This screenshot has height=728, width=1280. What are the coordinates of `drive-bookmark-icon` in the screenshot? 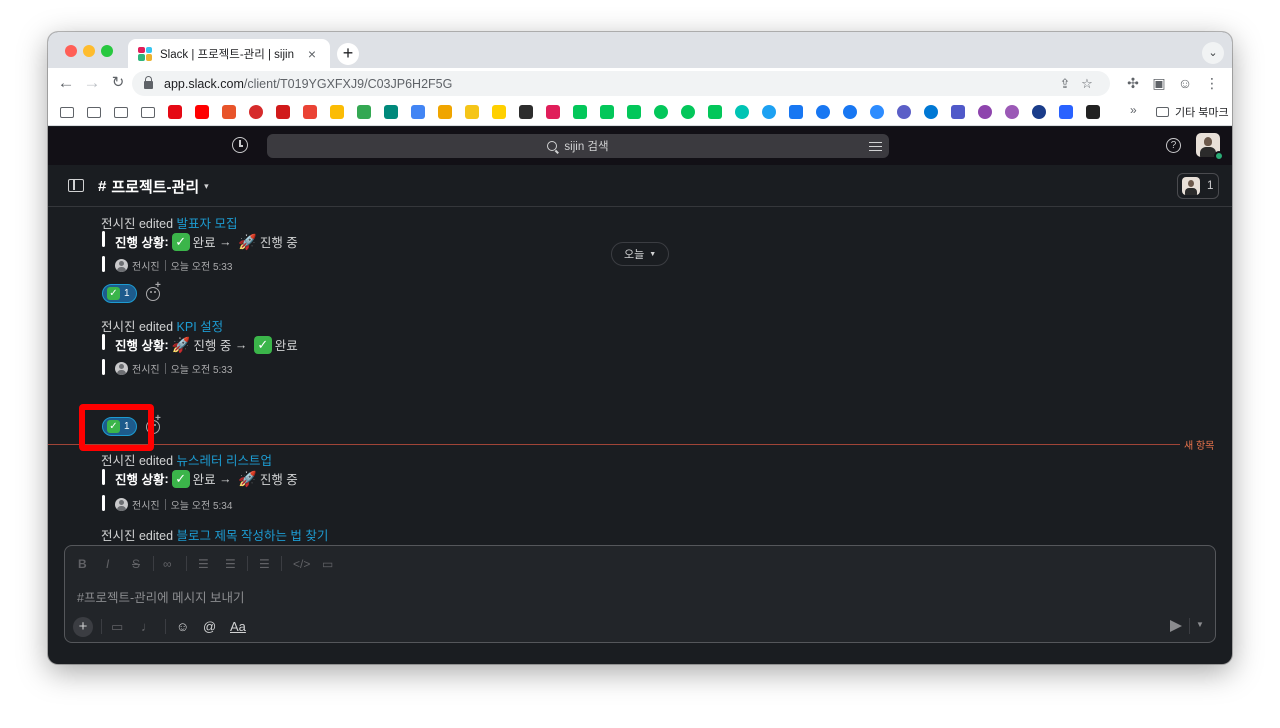 It's located at (337, 112).